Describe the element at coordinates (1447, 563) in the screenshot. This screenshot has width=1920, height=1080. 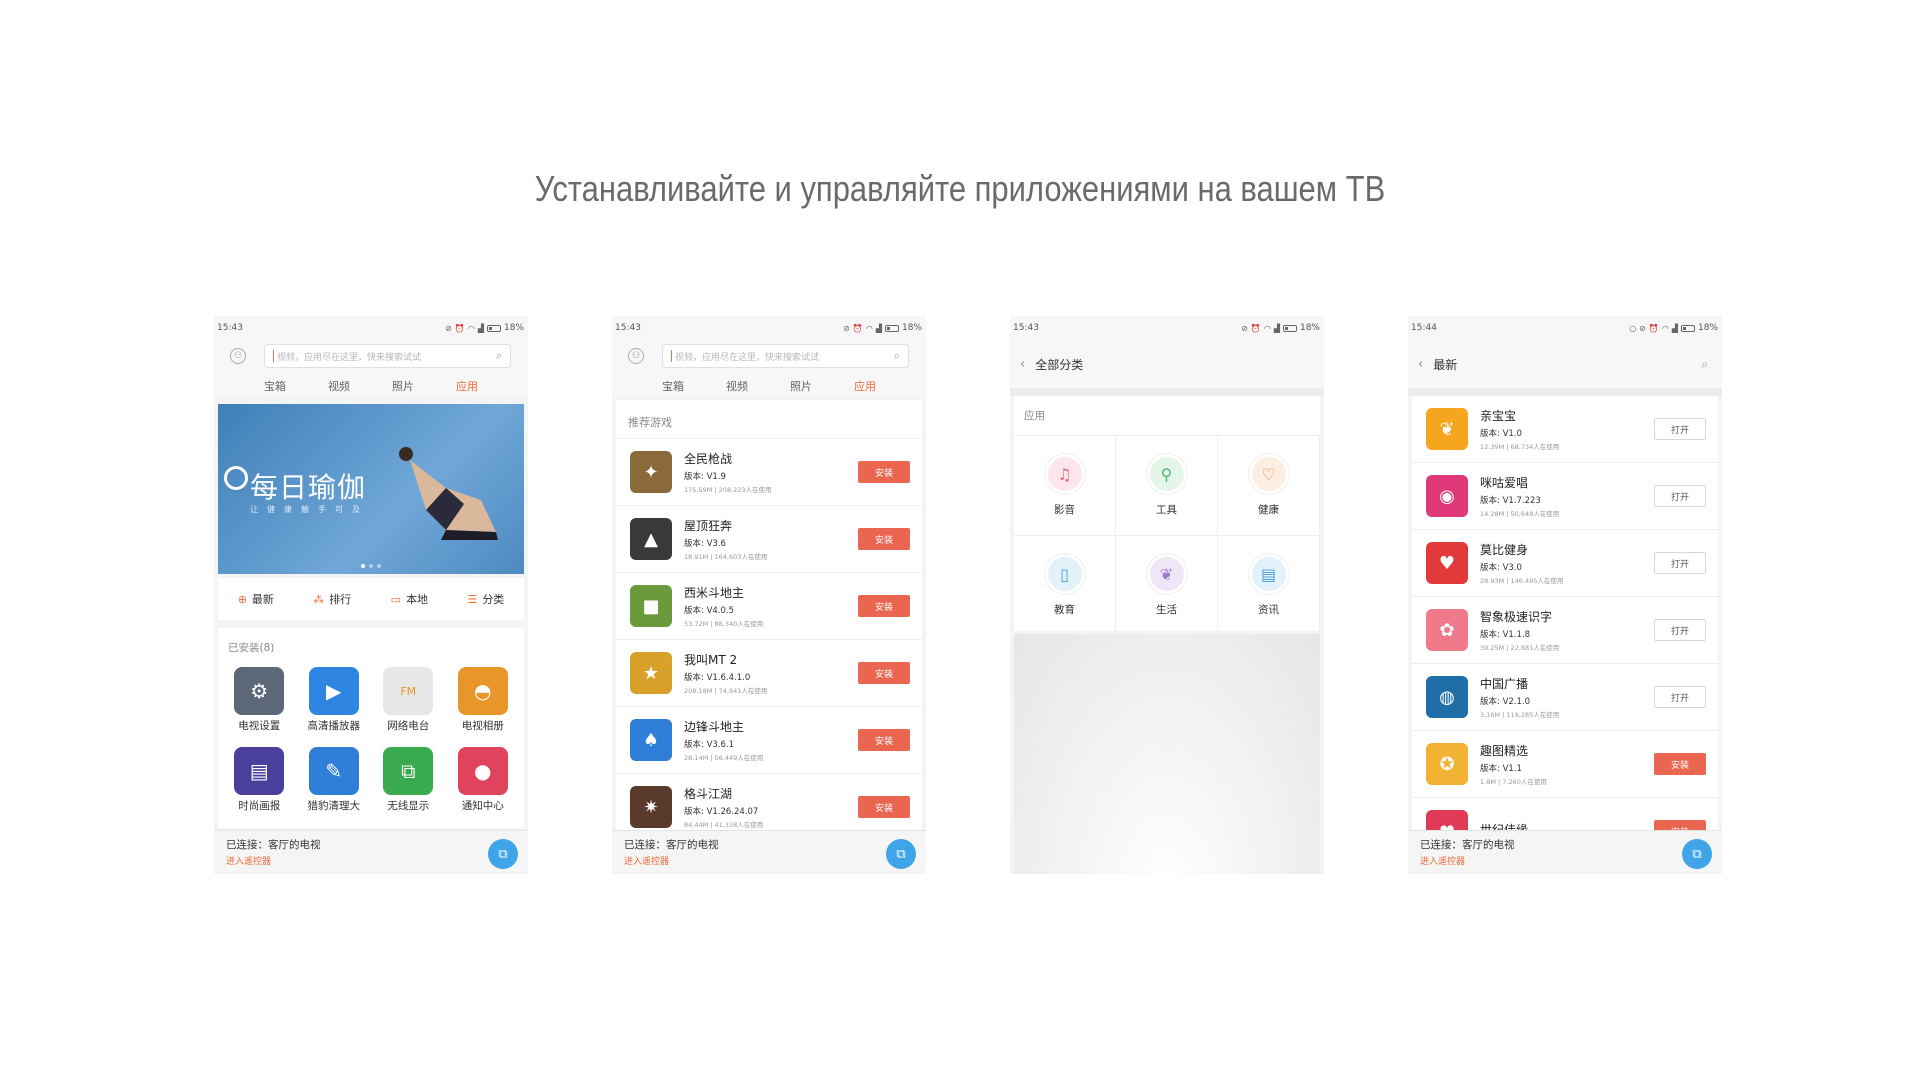
I see `fitness-icon: ♥` at that location.